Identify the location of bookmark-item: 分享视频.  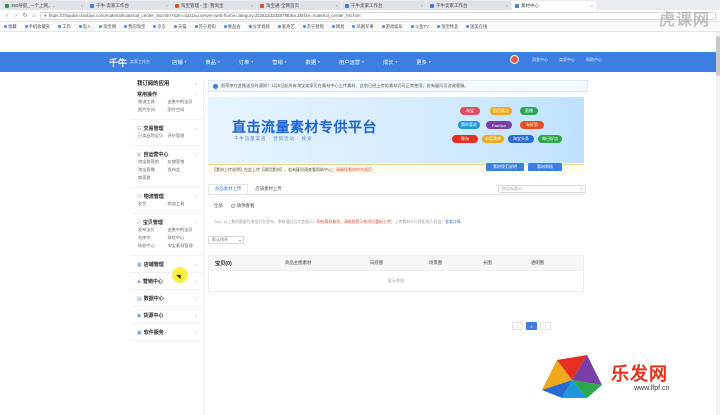
(259, 27).